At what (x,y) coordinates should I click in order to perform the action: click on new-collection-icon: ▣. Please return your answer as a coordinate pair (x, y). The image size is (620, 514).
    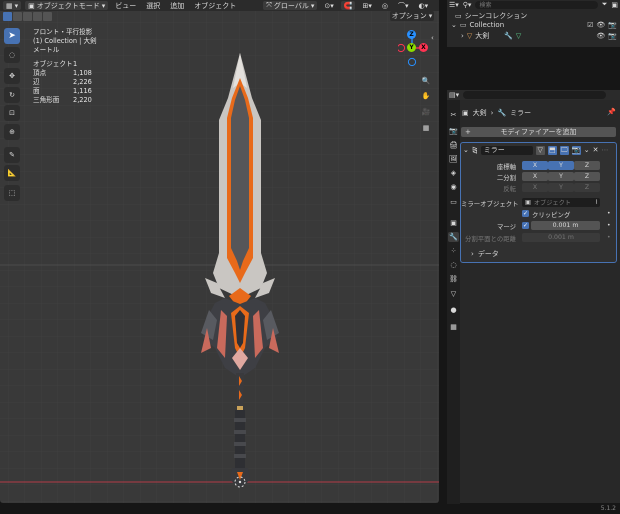
    Looking at the image, I should click on (614, 5).